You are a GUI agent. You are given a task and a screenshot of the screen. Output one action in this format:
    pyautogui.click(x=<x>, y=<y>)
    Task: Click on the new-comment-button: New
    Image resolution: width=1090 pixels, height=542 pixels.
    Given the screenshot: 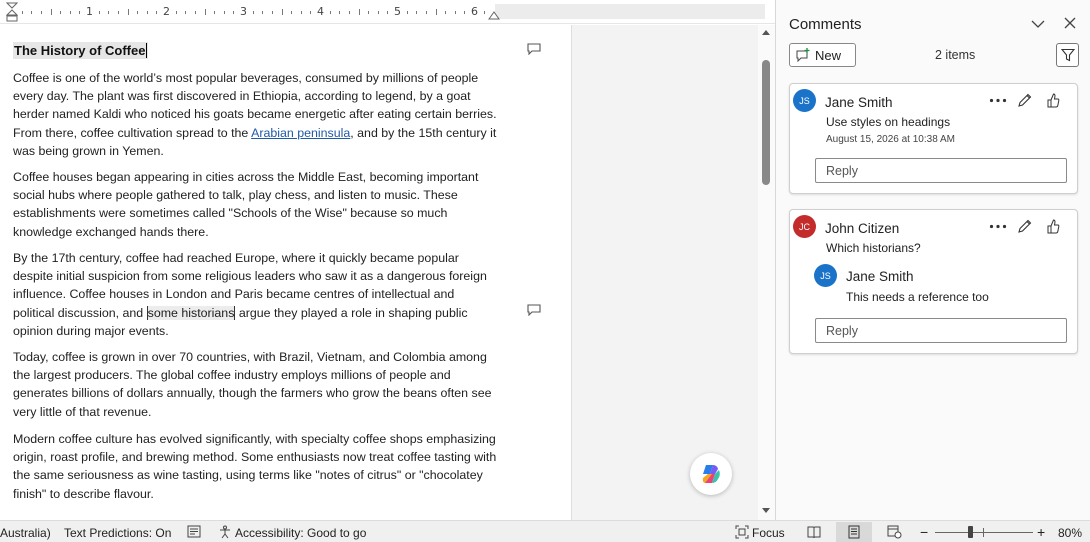 What is the action you would take?
    pyautogui.click(x=822, y=55)
    